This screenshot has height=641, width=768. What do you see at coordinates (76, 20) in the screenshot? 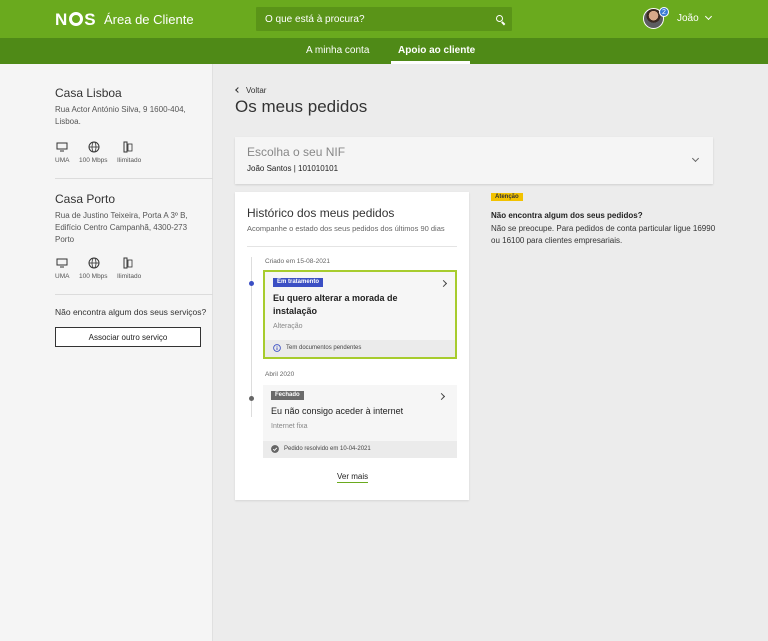
I see `nos-logo: NS` at bounding box center [76, 20].